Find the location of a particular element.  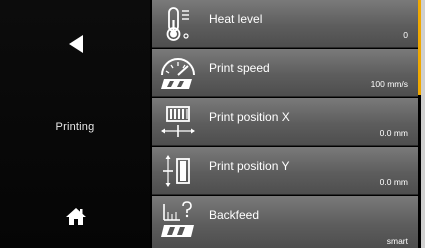

back-arrow-icon is located at coordinates (76, 44).